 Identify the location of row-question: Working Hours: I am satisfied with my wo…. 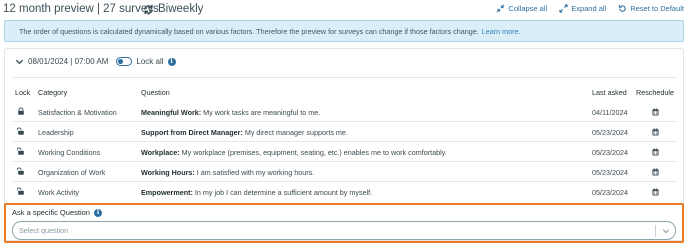
(227, 172).